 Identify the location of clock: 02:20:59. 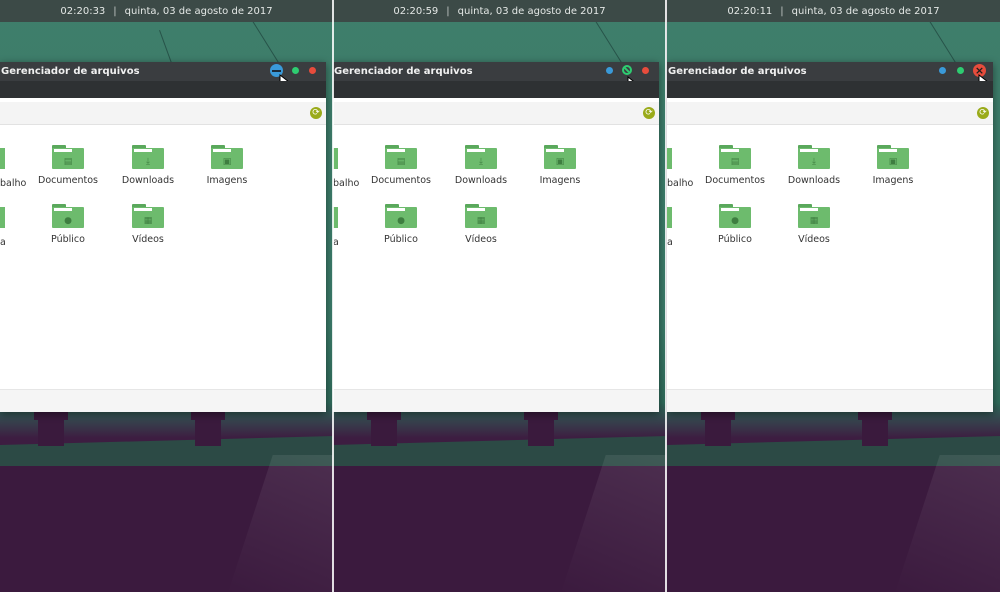
(415, 11).